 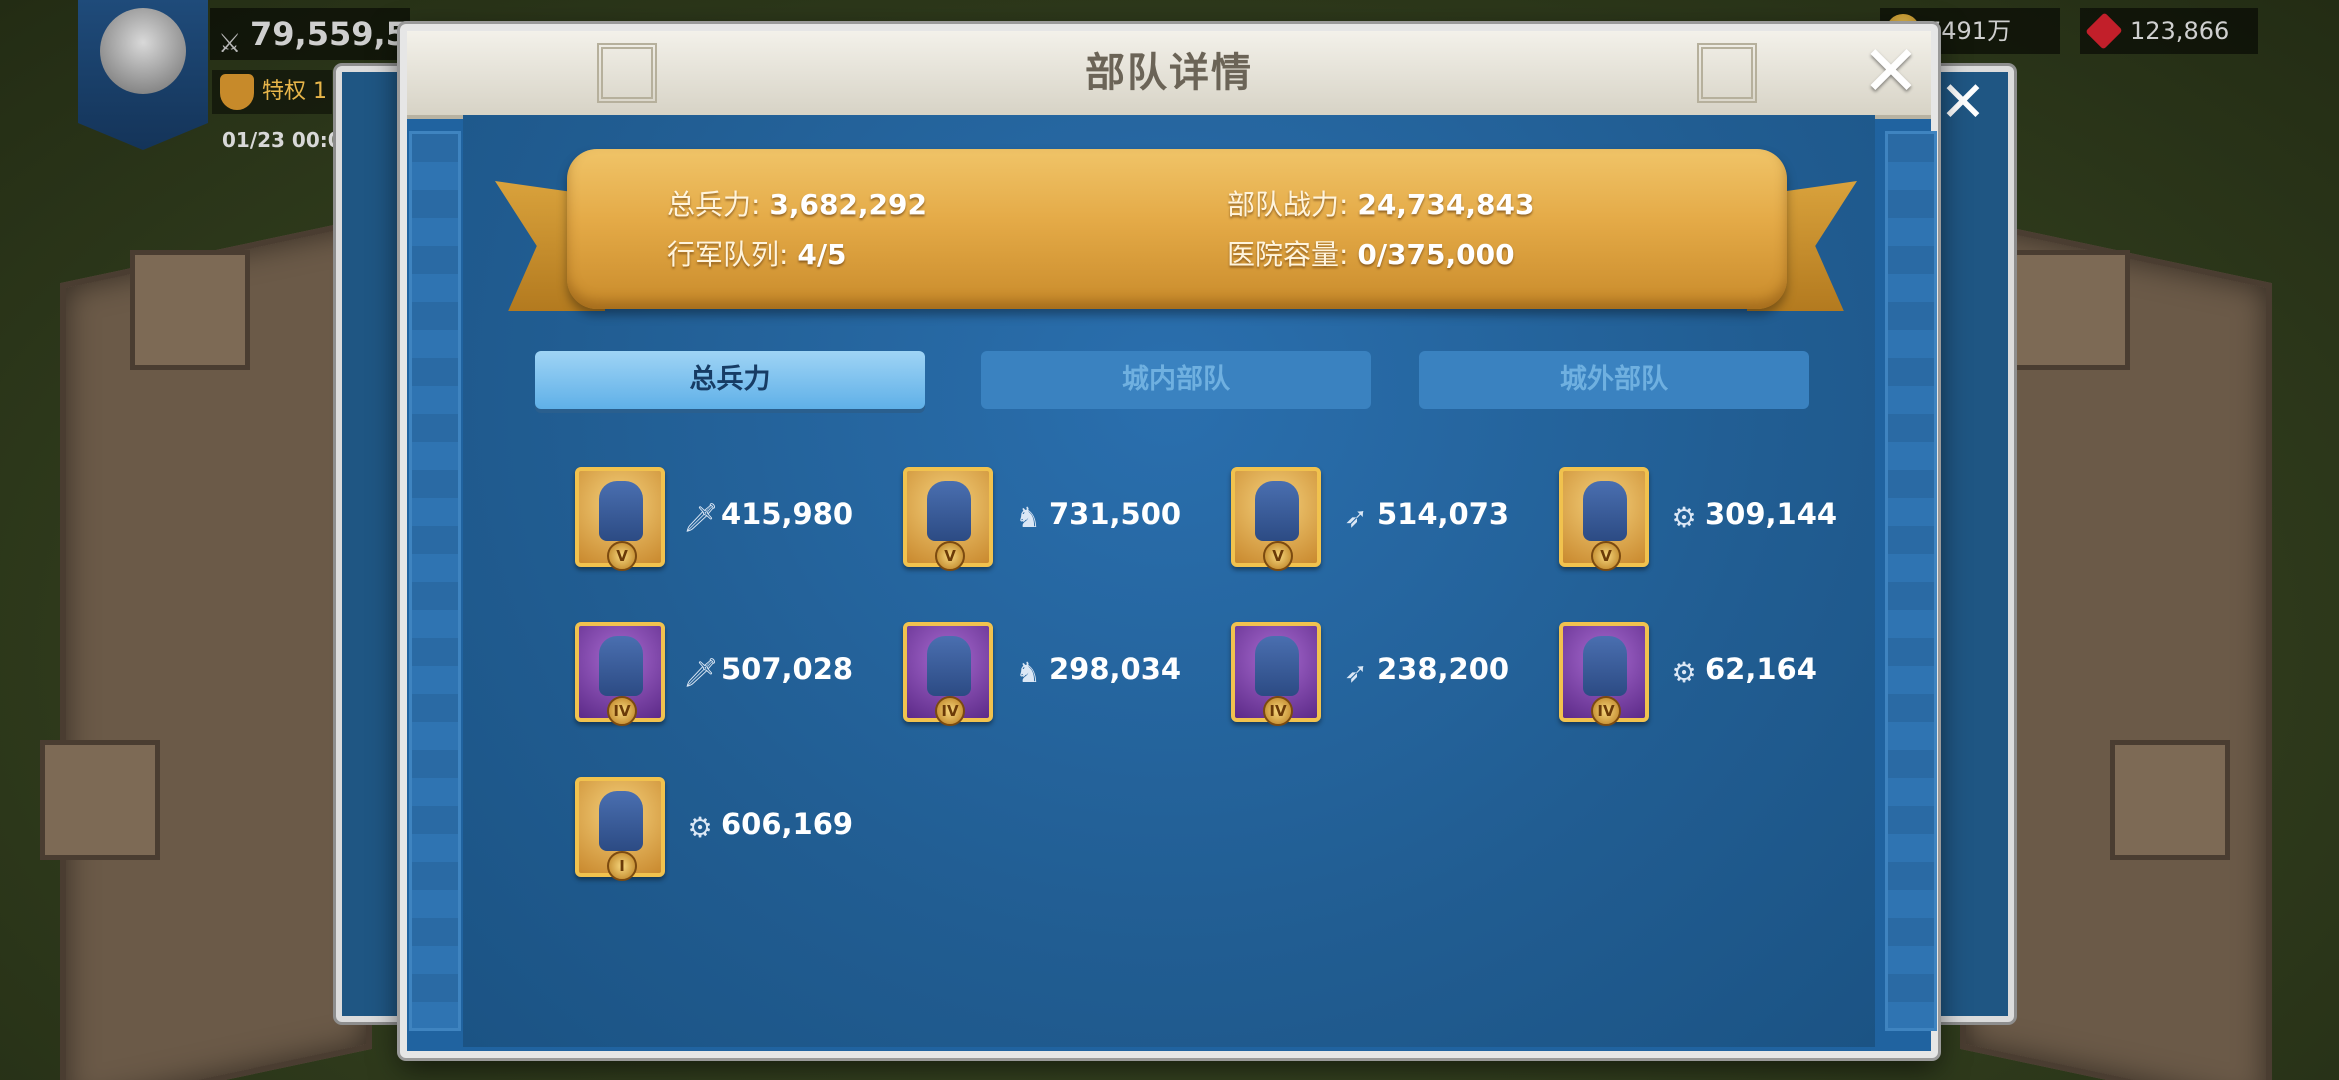 I want to click on unit-card: IV ⚙ 62,164, so click(x=1719, y=677).